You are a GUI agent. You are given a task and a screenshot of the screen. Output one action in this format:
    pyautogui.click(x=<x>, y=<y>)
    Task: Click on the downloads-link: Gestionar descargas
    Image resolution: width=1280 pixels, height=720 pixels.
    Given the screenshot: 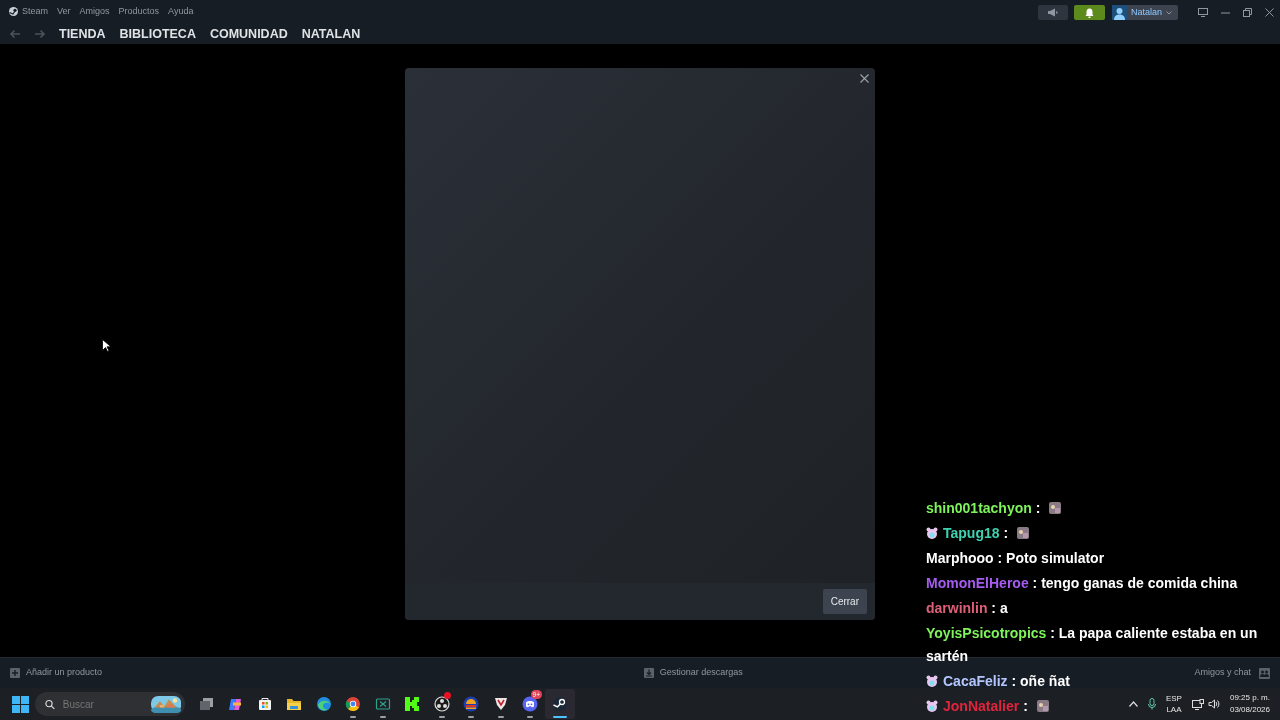 What is the action you would take?
    pyautogui.click(x=701, y=673)
    